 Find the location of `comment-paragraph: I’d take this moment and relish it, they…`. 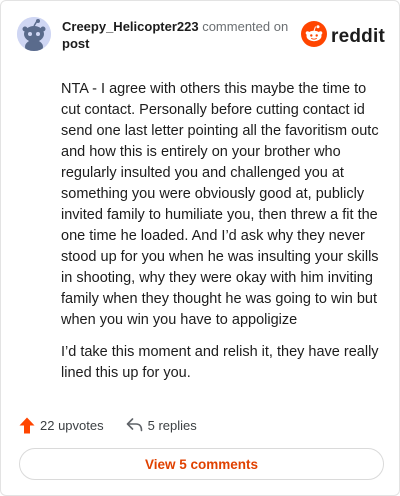

comment-paragraph: I’d take this moment and relish it, they… is located at coordinates (220, 362).